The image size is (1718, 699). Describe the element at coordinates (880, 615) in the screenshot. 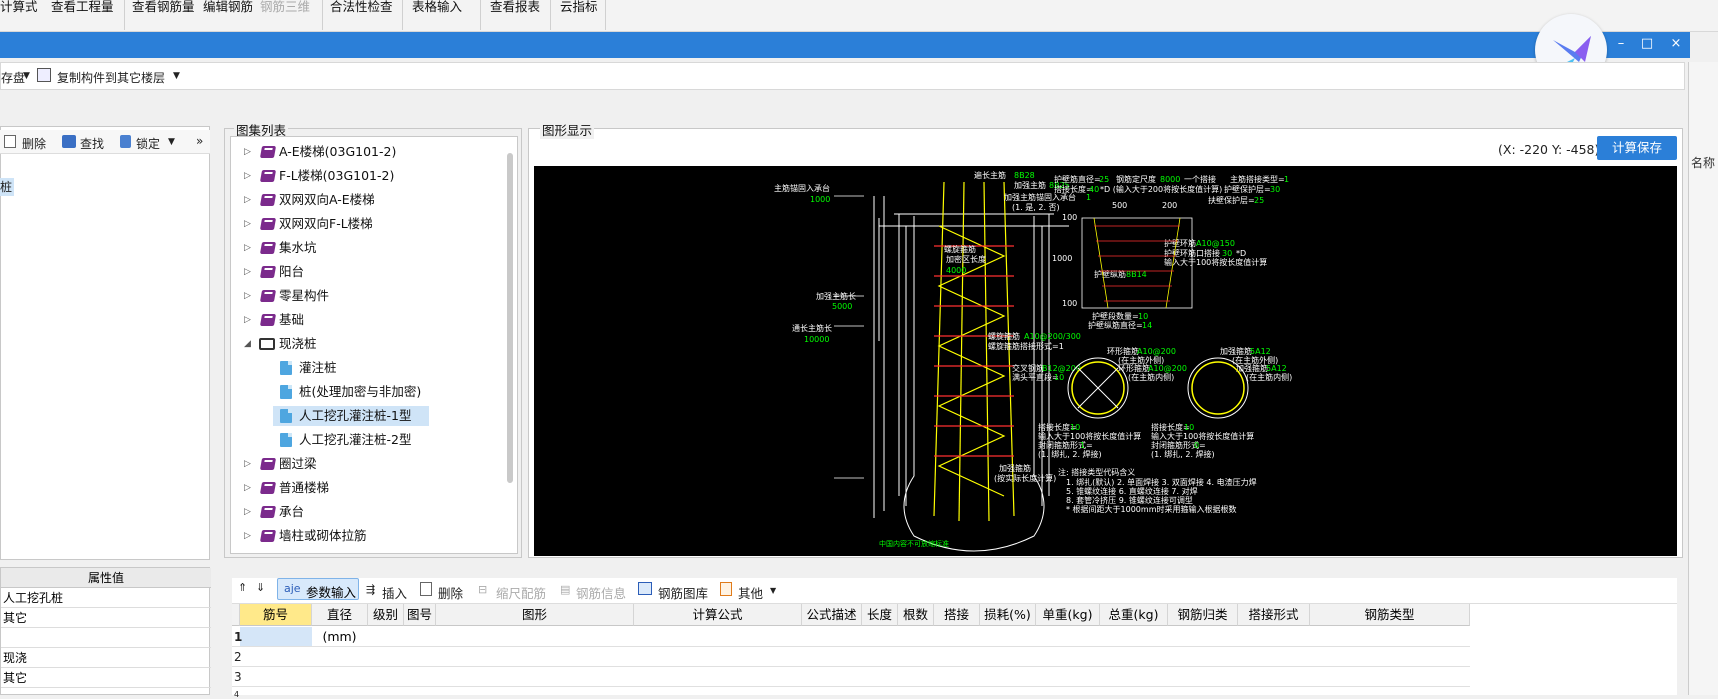

I see `col-header: 长度` at that location.